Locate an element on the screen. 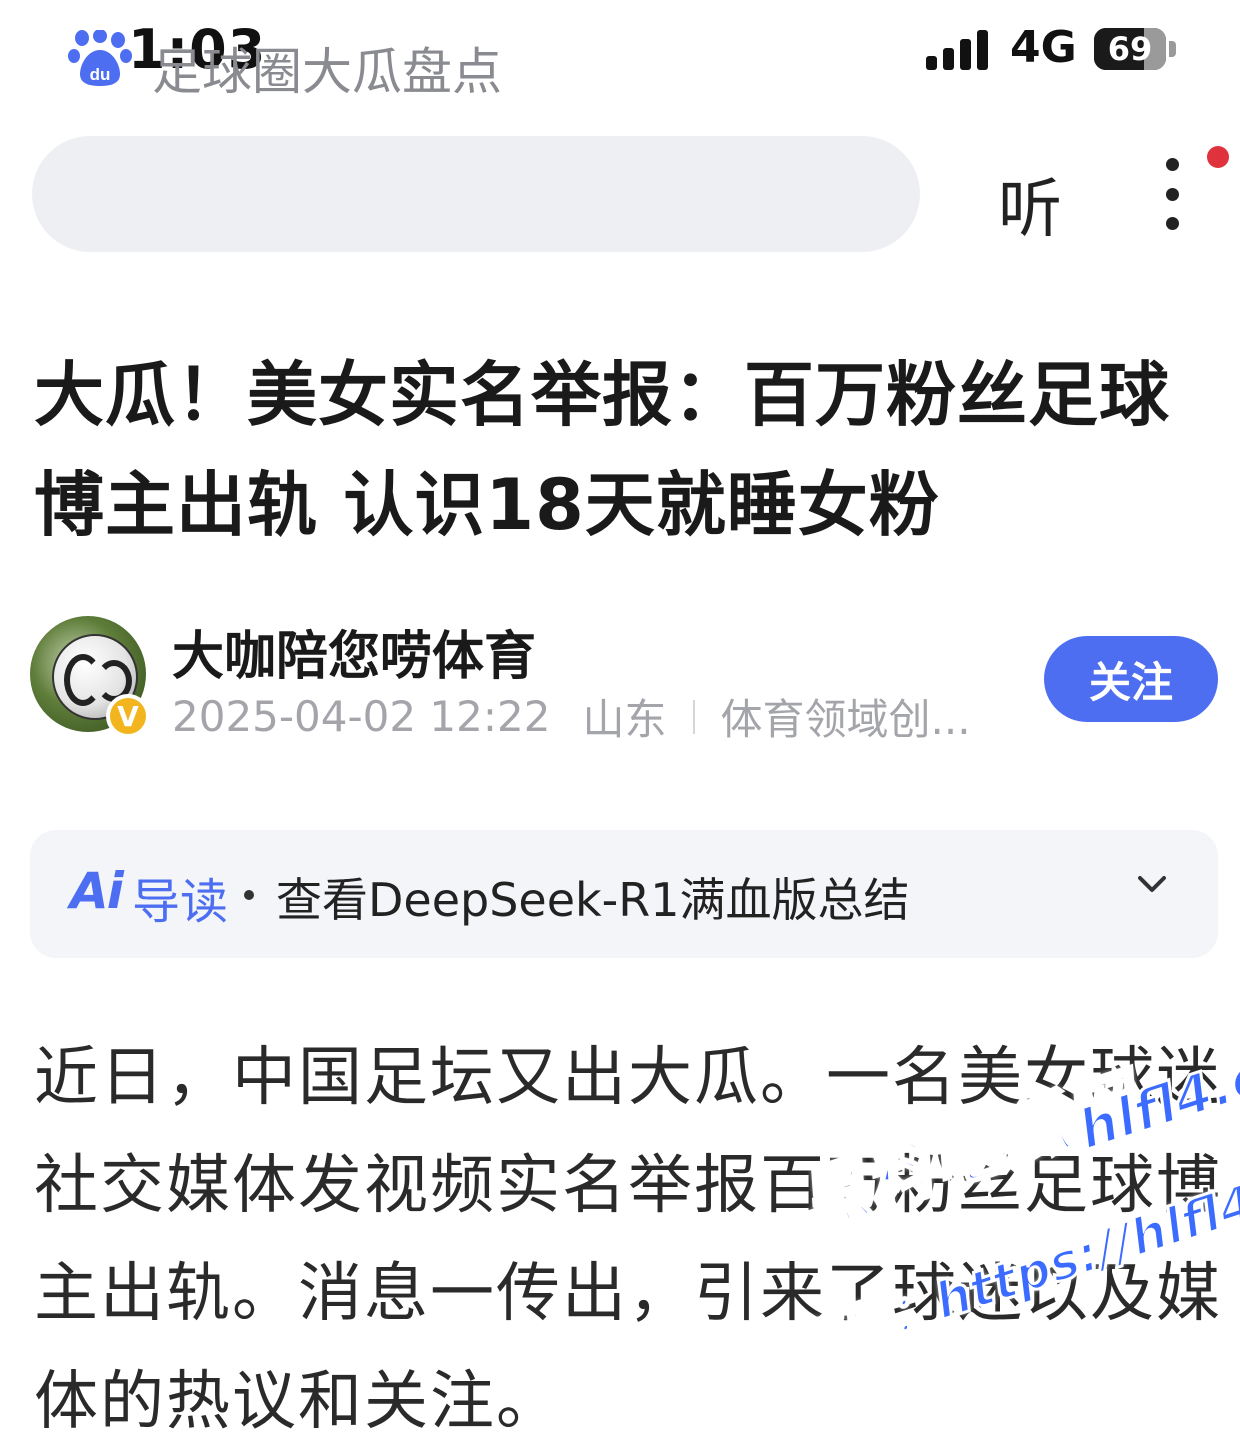  more-vertical-icon is located at coordinates (1172, 194).